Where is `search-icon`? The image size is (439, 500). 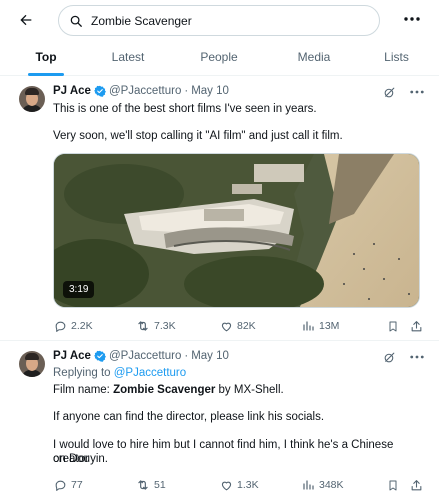 search-icon is located at coordinates (77, 21).